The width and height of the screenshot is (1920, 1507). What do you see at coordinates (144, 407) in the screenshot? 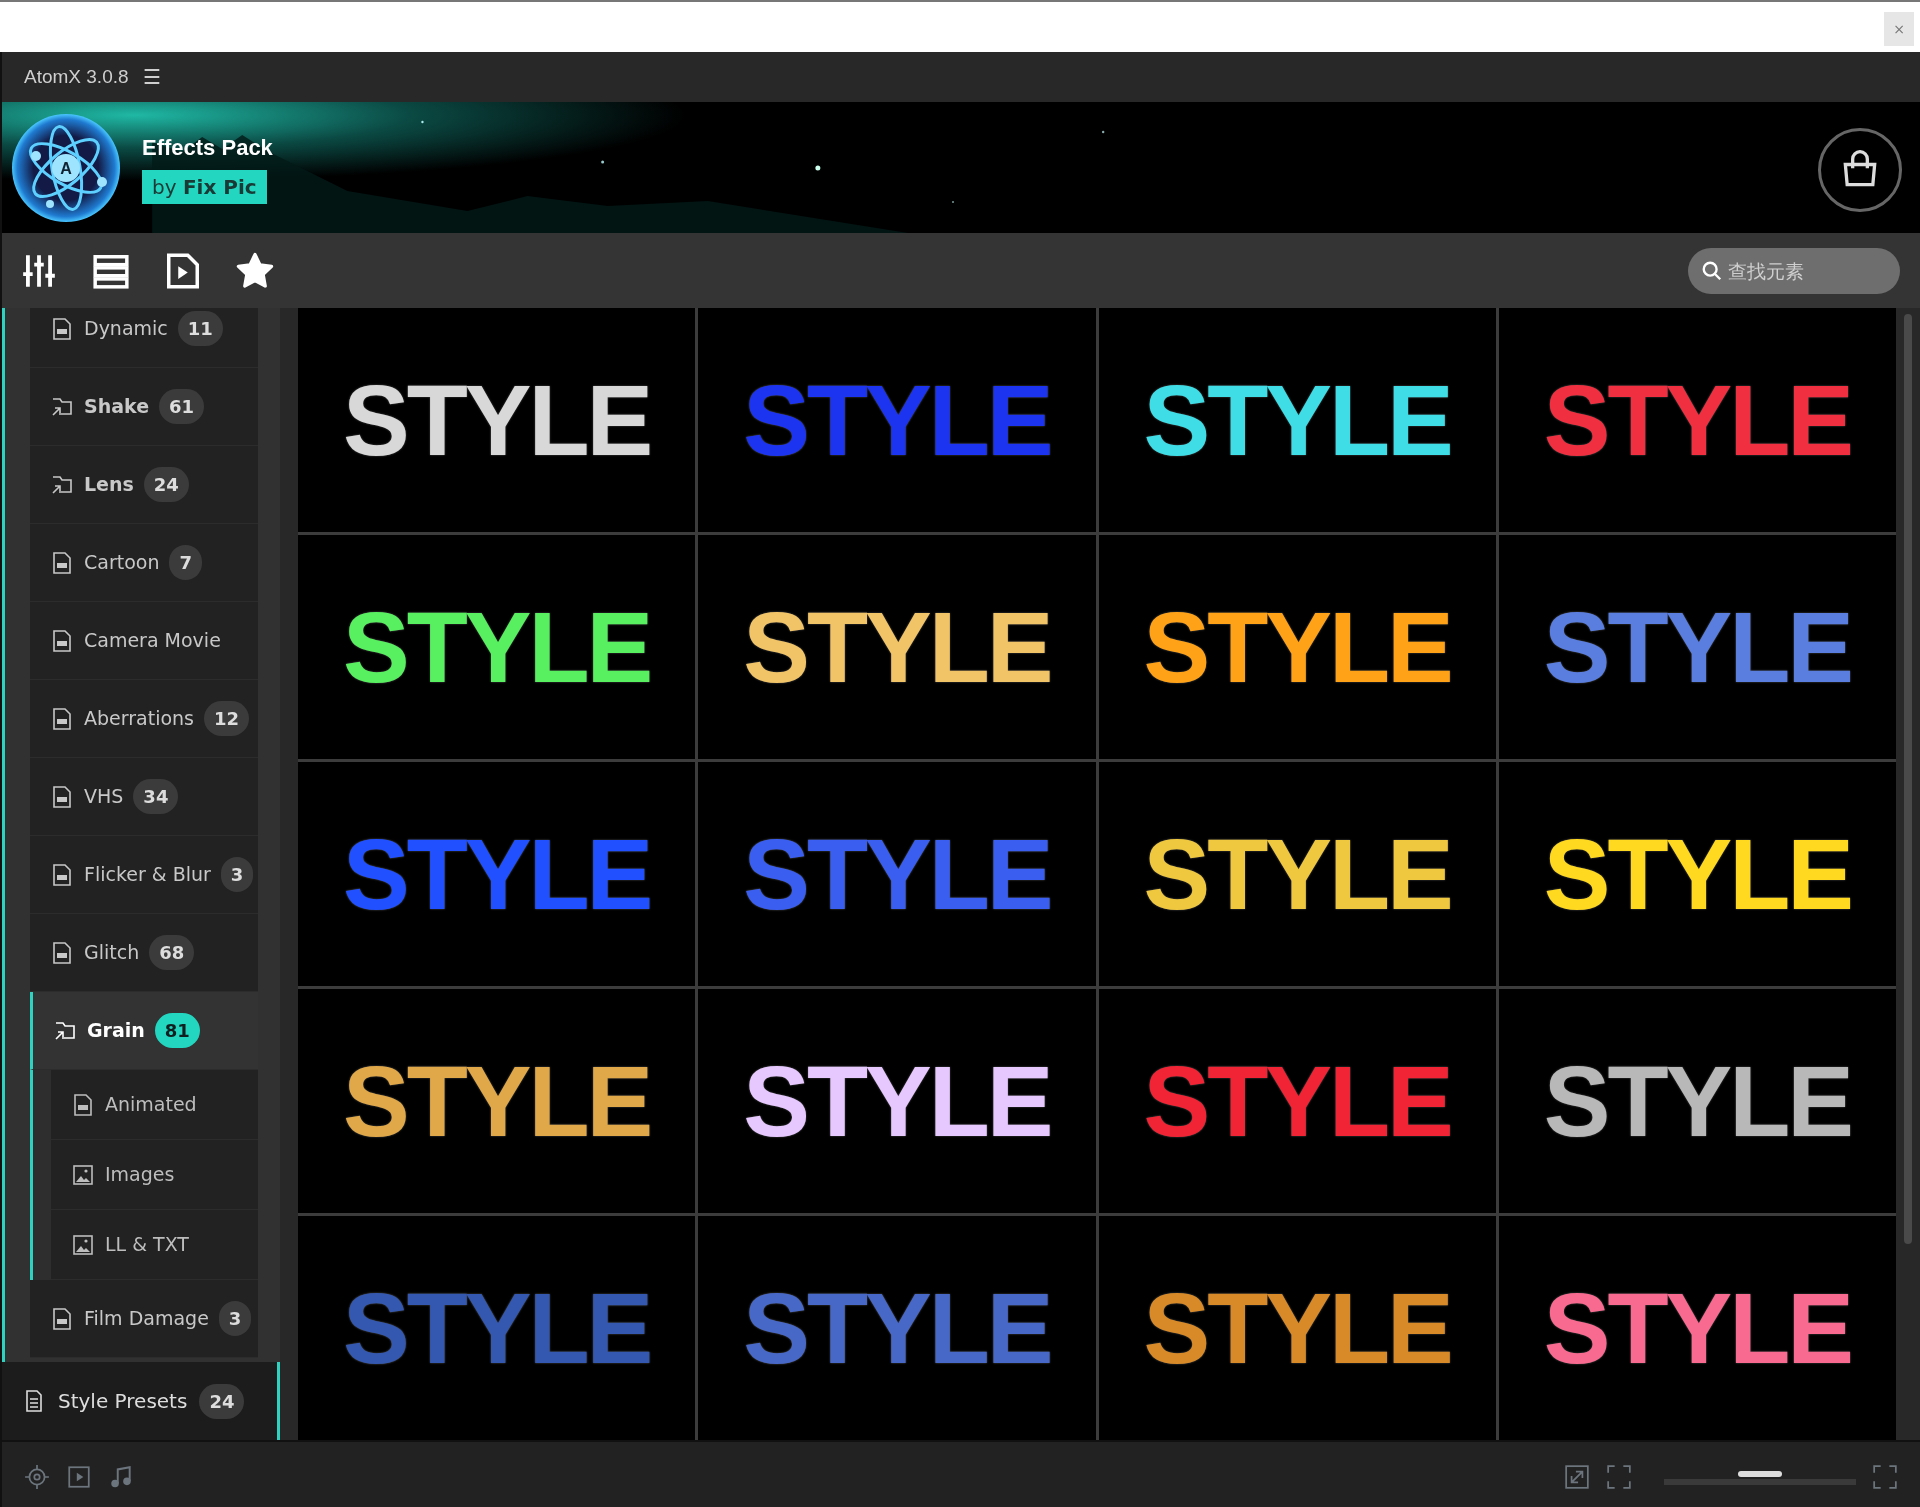
I see `sidebar-item: Shake 61` at bounding box center [144, 407].